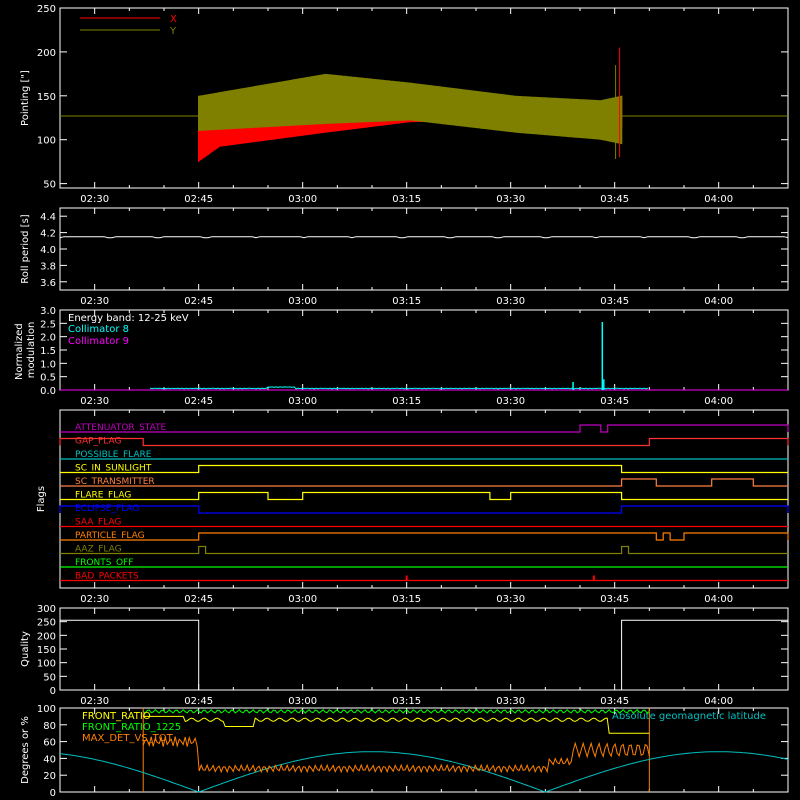 The image size is (800, 800). What do you see at coordinates (173, 19) in the screenshot?
I see `legend-label-x: X` at bounding box center [173, 19].